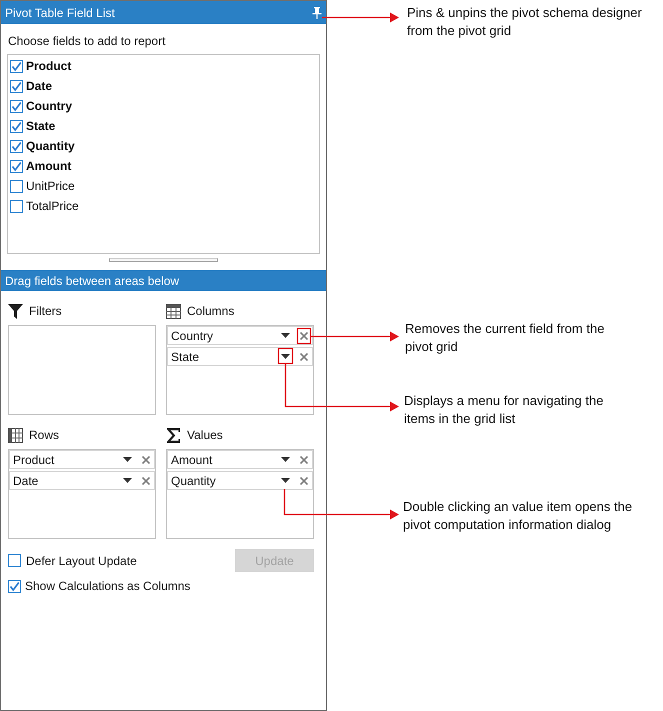  I want to click on callout-text: Removes the current field from the pivot grid, so click(504, 338).